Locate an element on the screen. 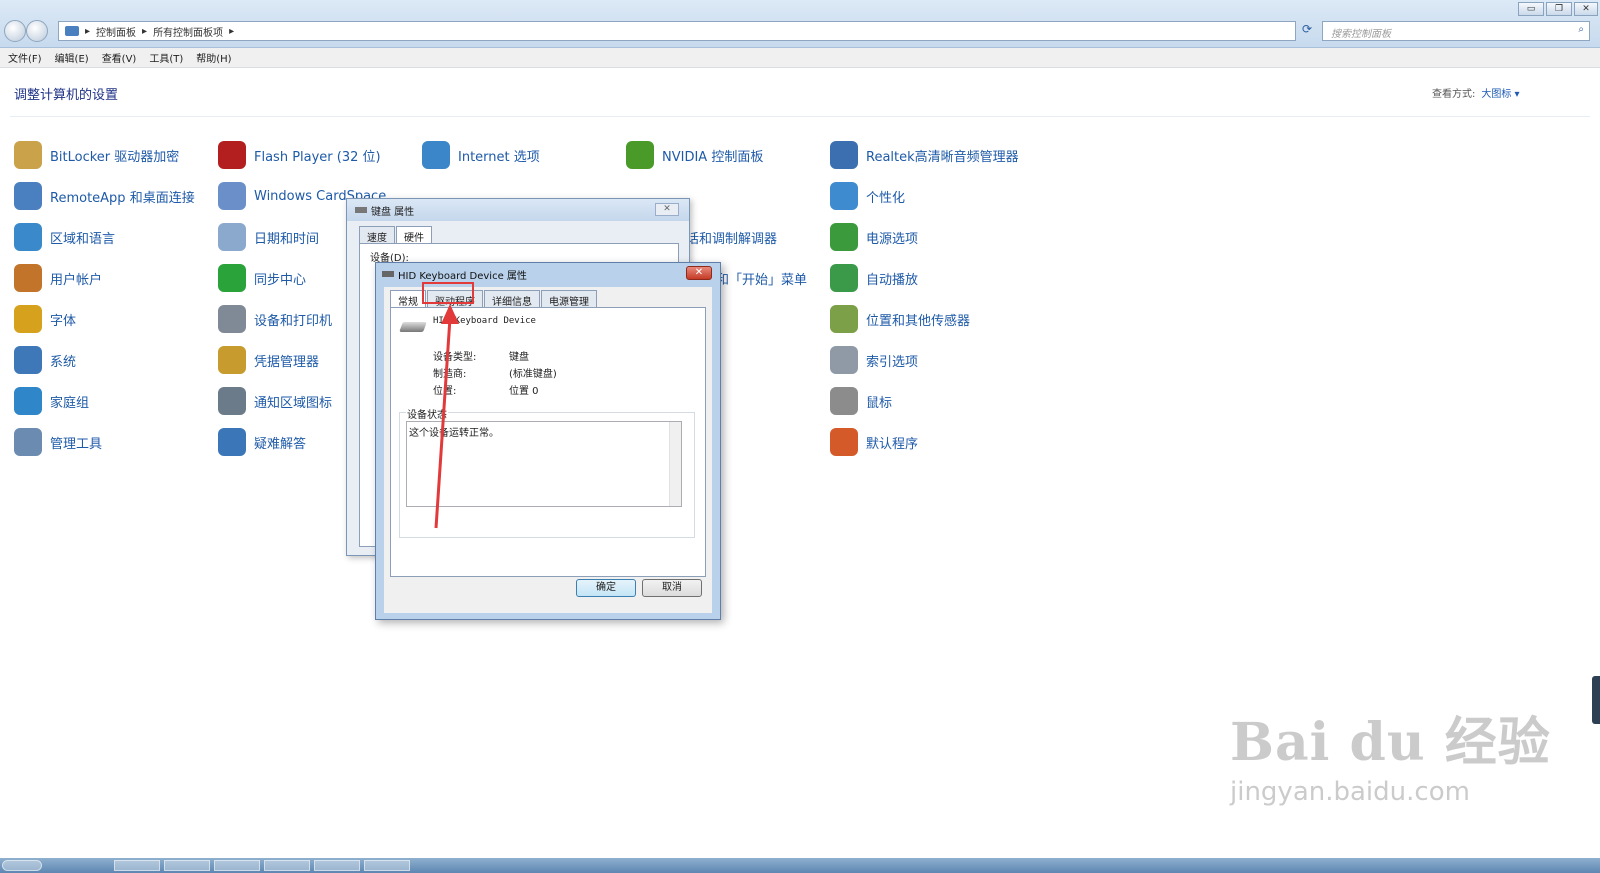 Image resolution: width=1600 pixels, height=873 pixels. taskbar is located at coordinates (800, 865).